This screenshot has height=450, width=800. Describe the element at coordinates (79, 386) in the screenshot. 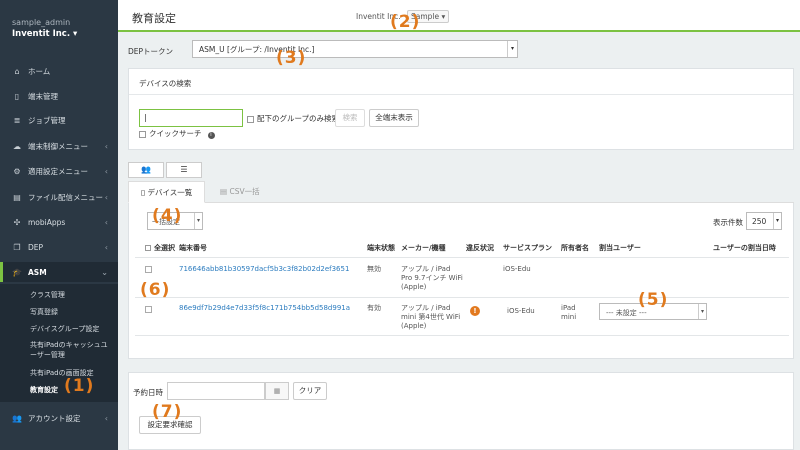

I see `annotation-1: (1)` at that location.